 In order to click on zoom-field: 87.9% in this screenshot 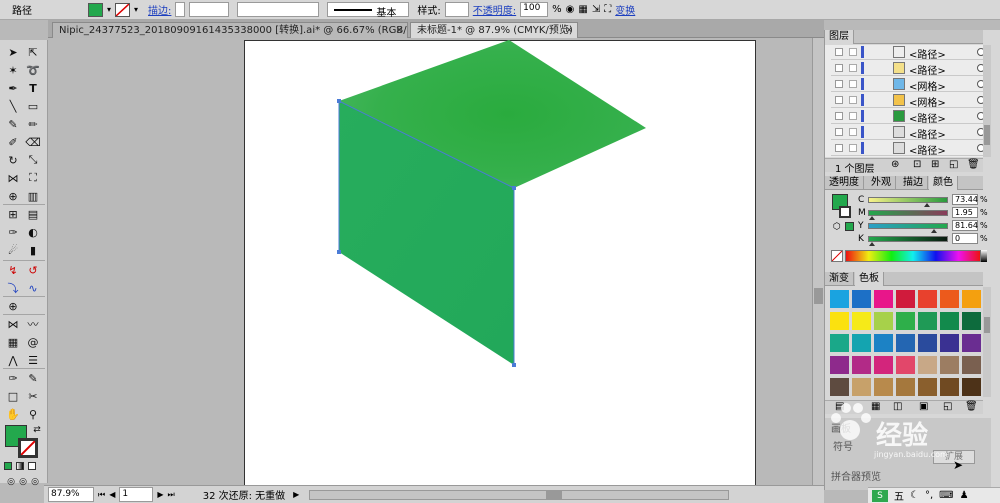, I will do `click(71, 494)`.